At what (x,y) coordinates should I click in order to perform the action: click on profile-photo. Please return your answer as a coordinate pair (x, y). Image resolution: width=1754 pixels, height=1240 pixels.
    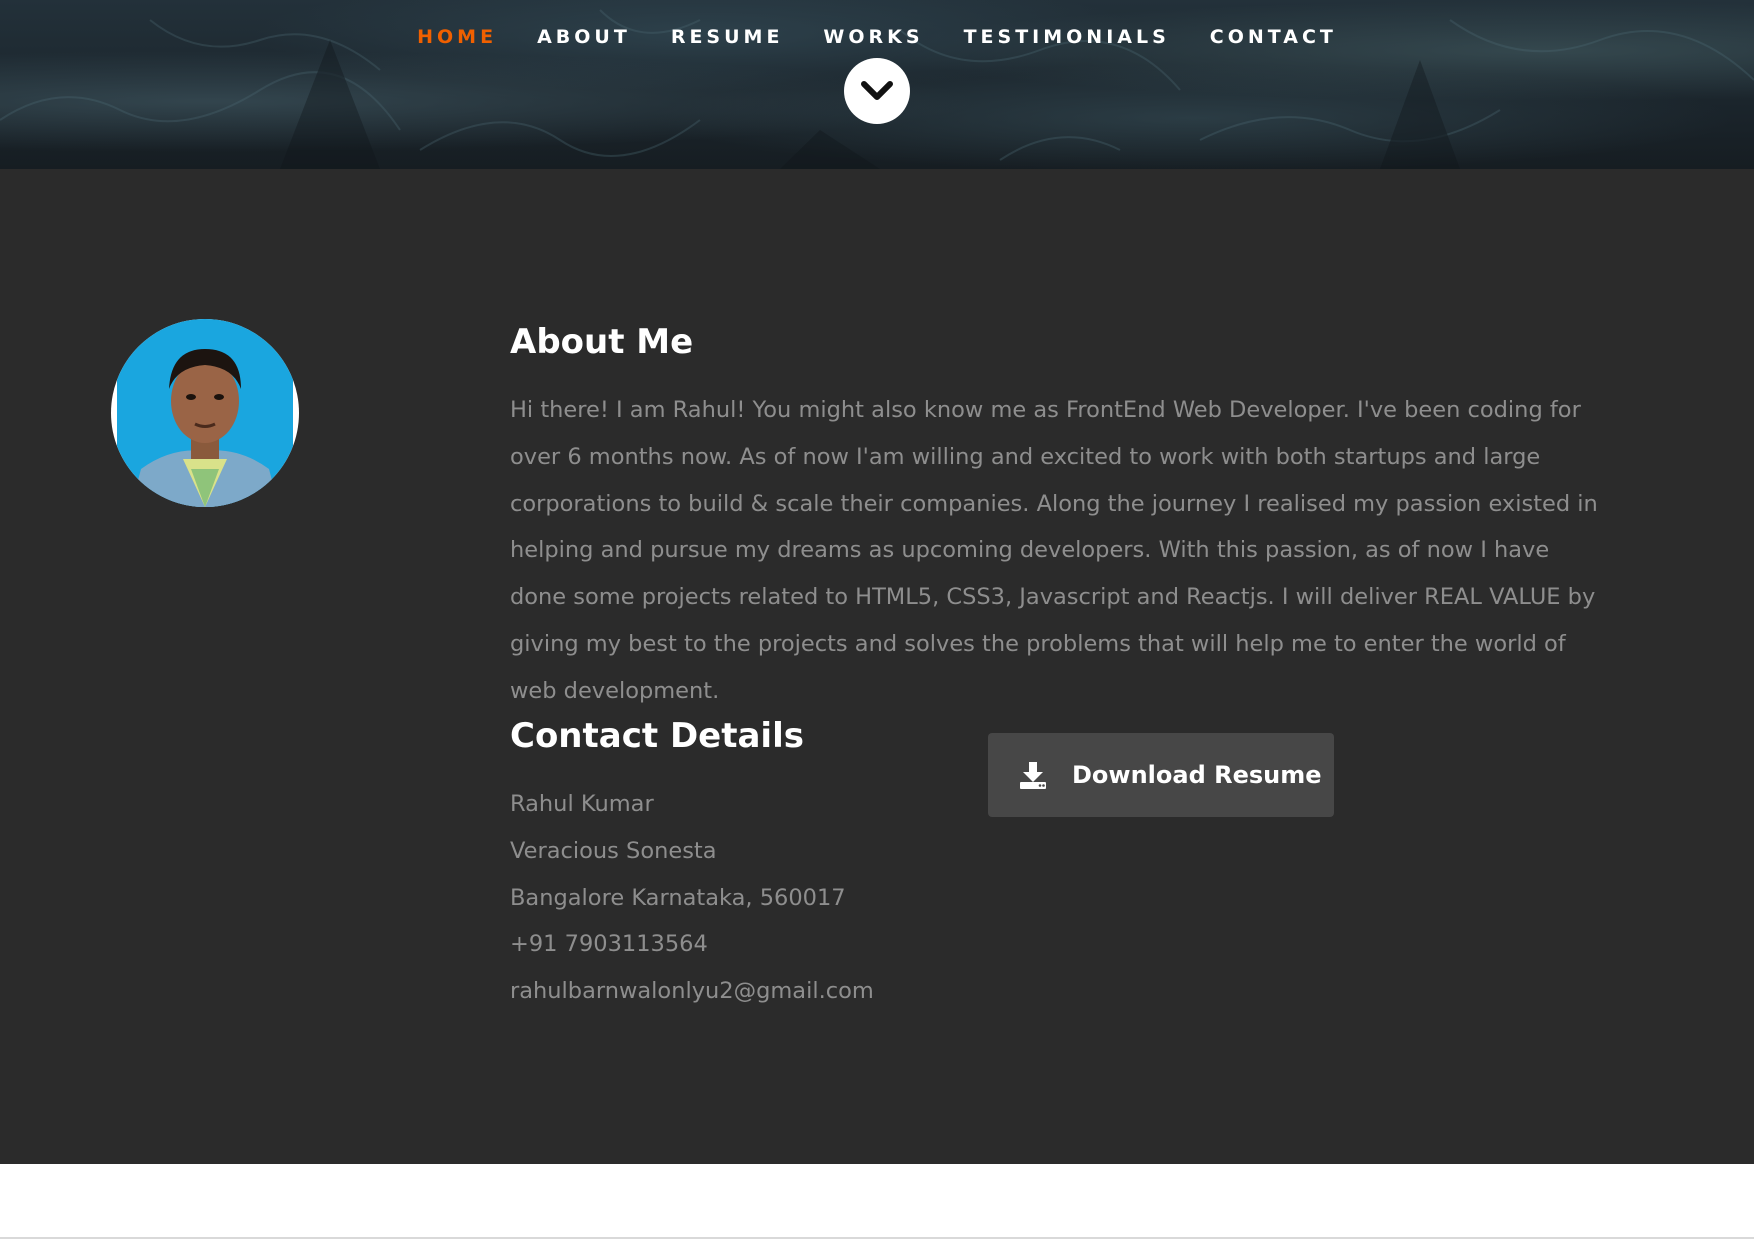
    Looking at the image, I should click on (205, 413).